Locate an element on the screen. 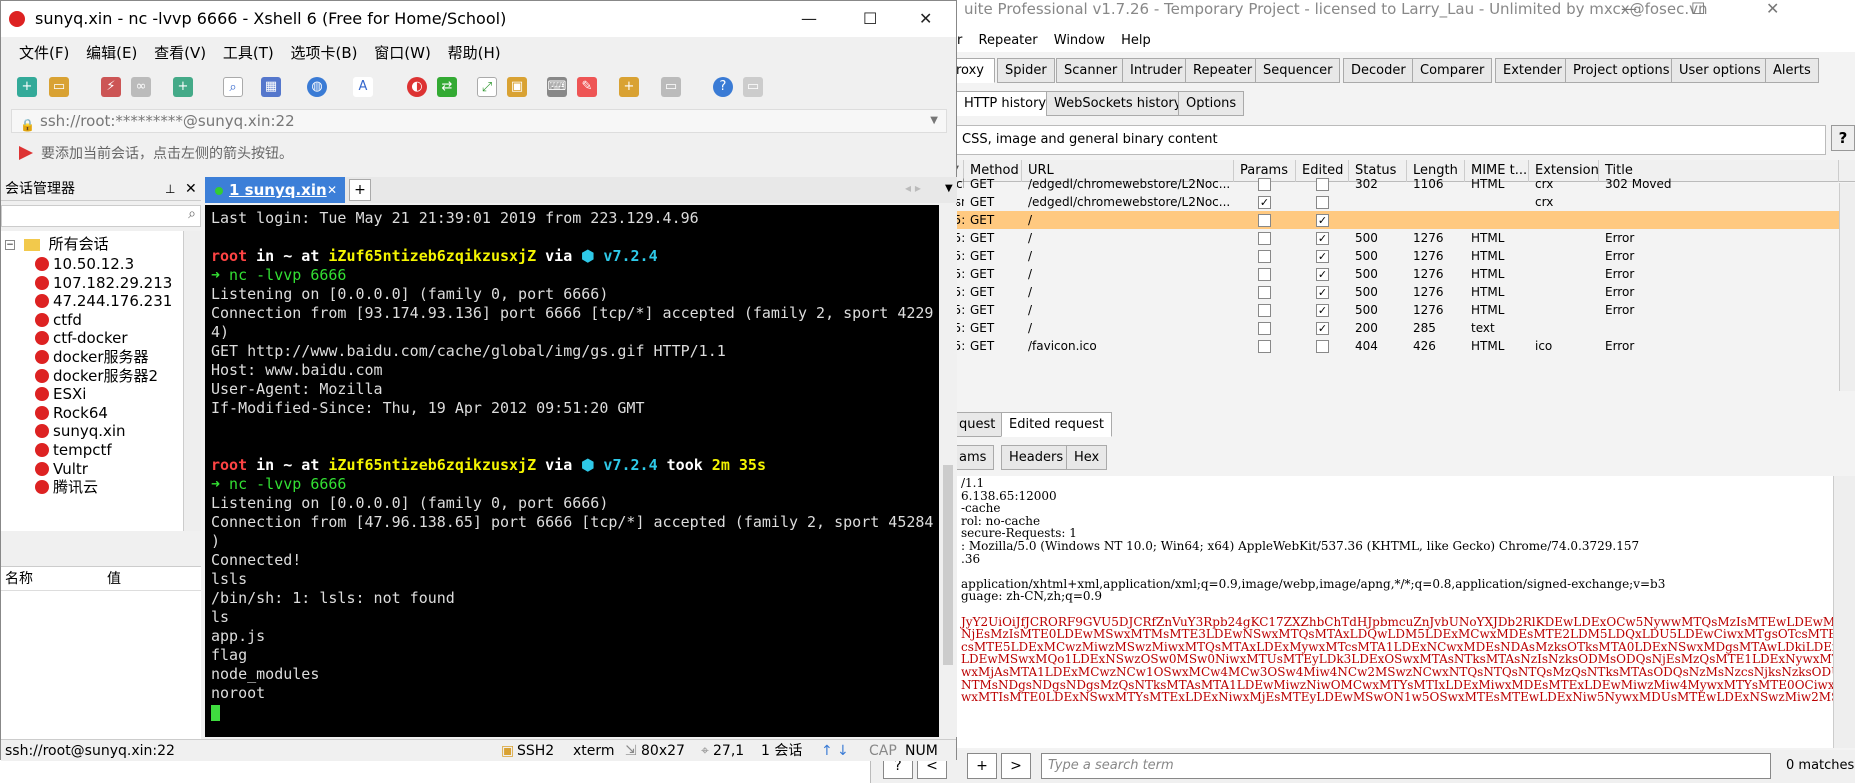  burp-minimize-button: — is located at coordinates (1629, 9).